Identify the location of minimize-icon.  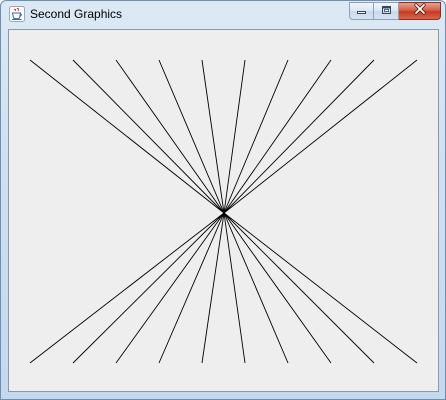
(361, 11).